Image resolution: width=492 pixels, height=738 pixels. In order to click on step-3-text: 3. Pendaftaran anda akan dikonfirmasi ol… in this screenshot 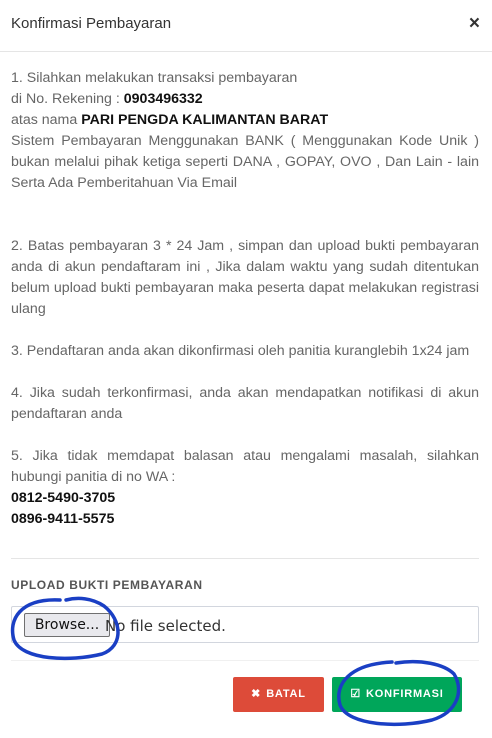, I will do `click(240, 351)`.